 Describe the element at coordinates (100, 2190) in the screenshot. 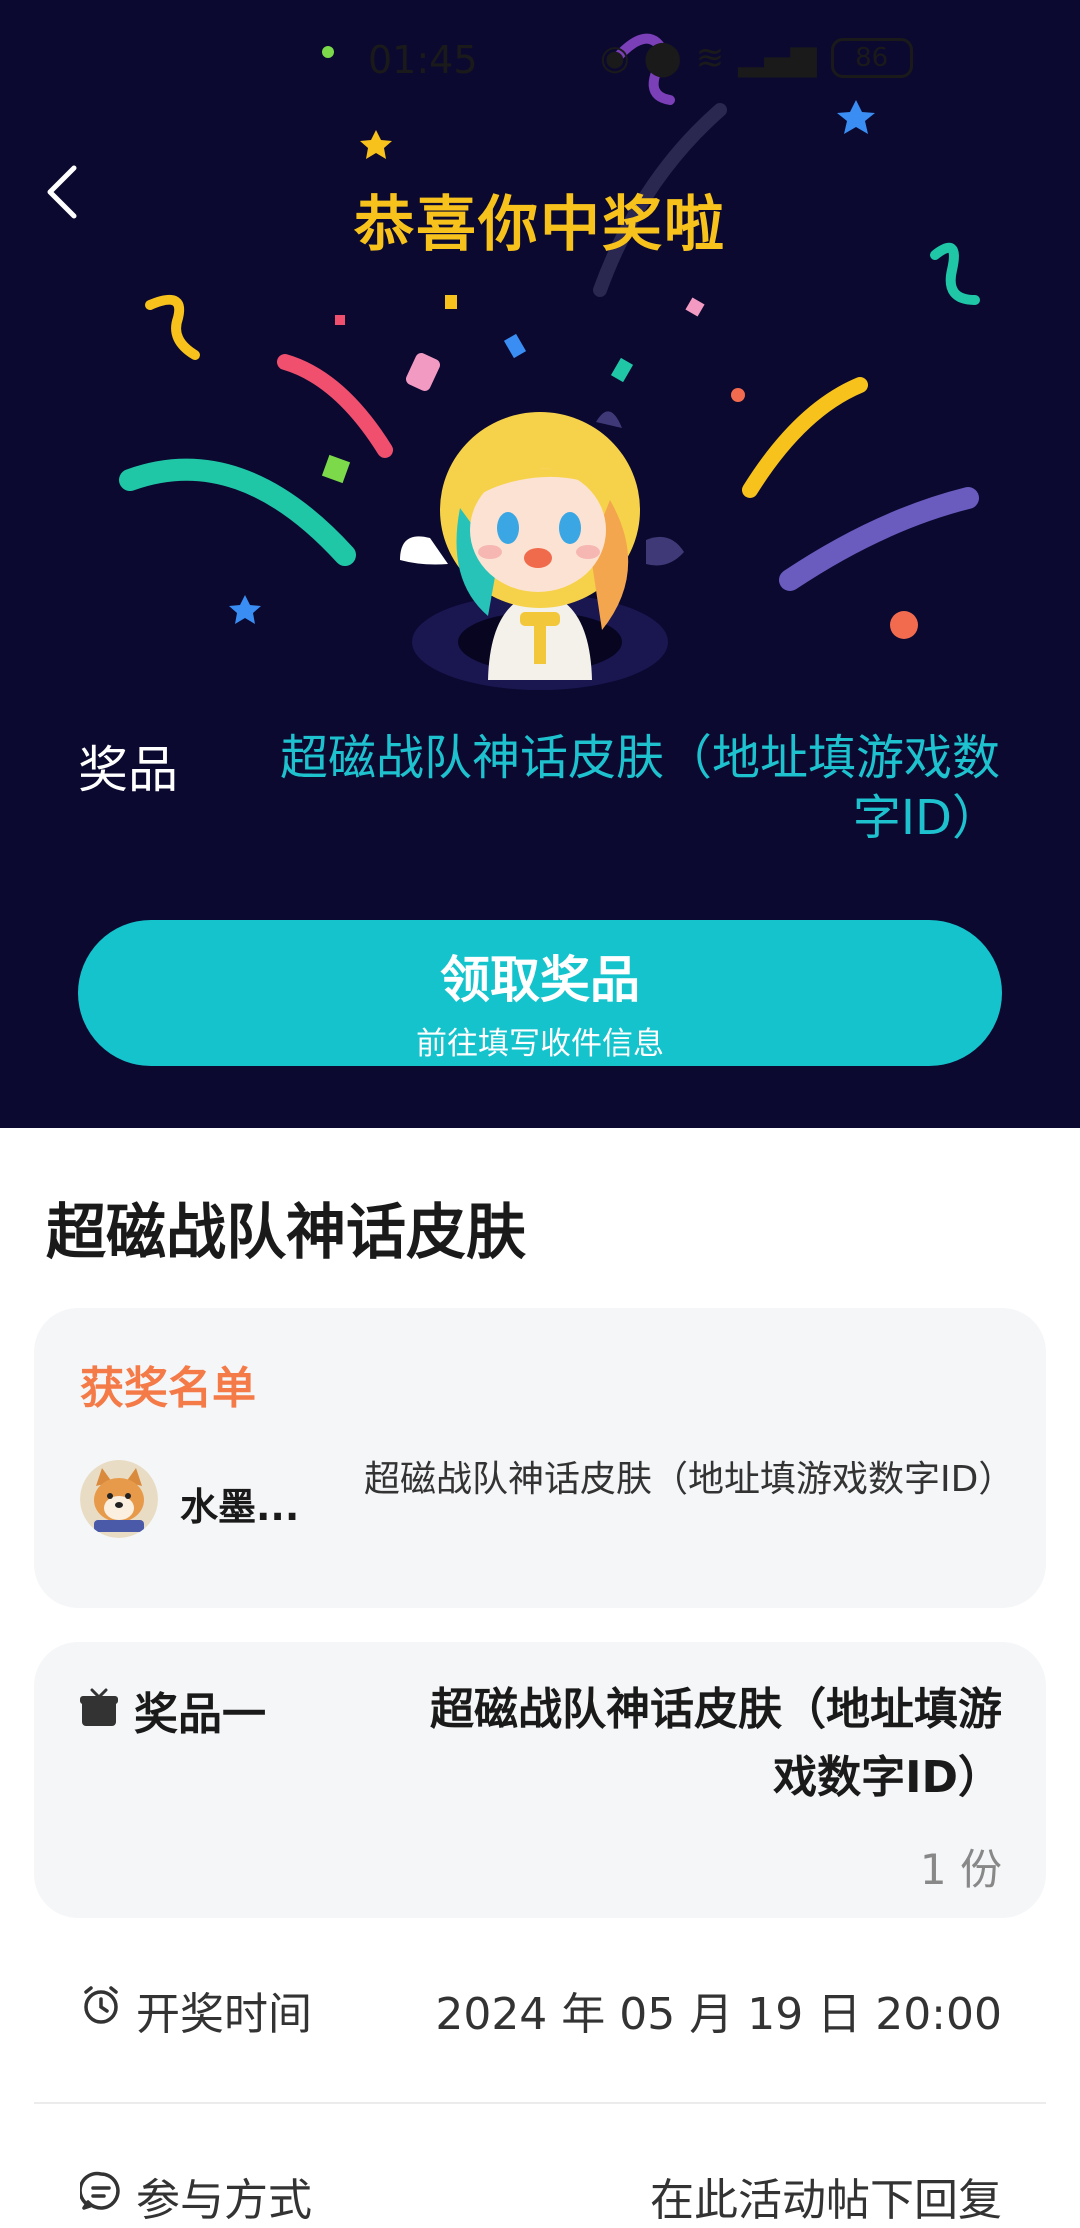

I see `comment-icon` at that location.